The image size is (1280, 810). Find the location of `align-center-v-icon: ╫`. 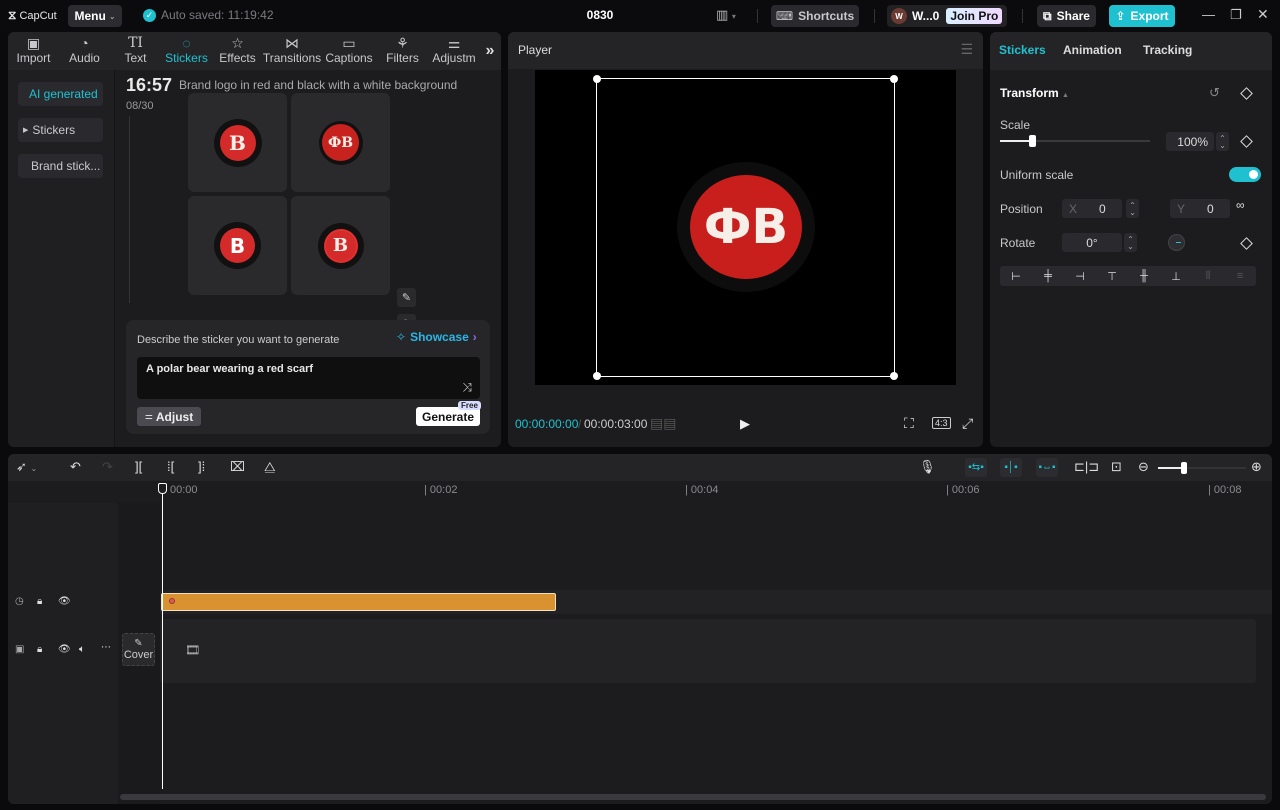

align-center-v-icon: ╫ is located at coordinates (1144, 276).